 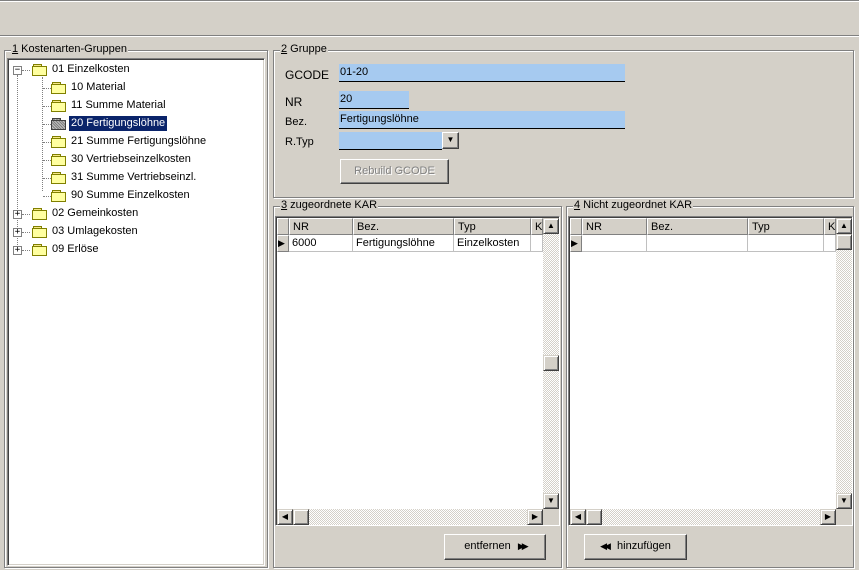 I want to click on table-row: Einzelkosten, so click(x=492, y=243).